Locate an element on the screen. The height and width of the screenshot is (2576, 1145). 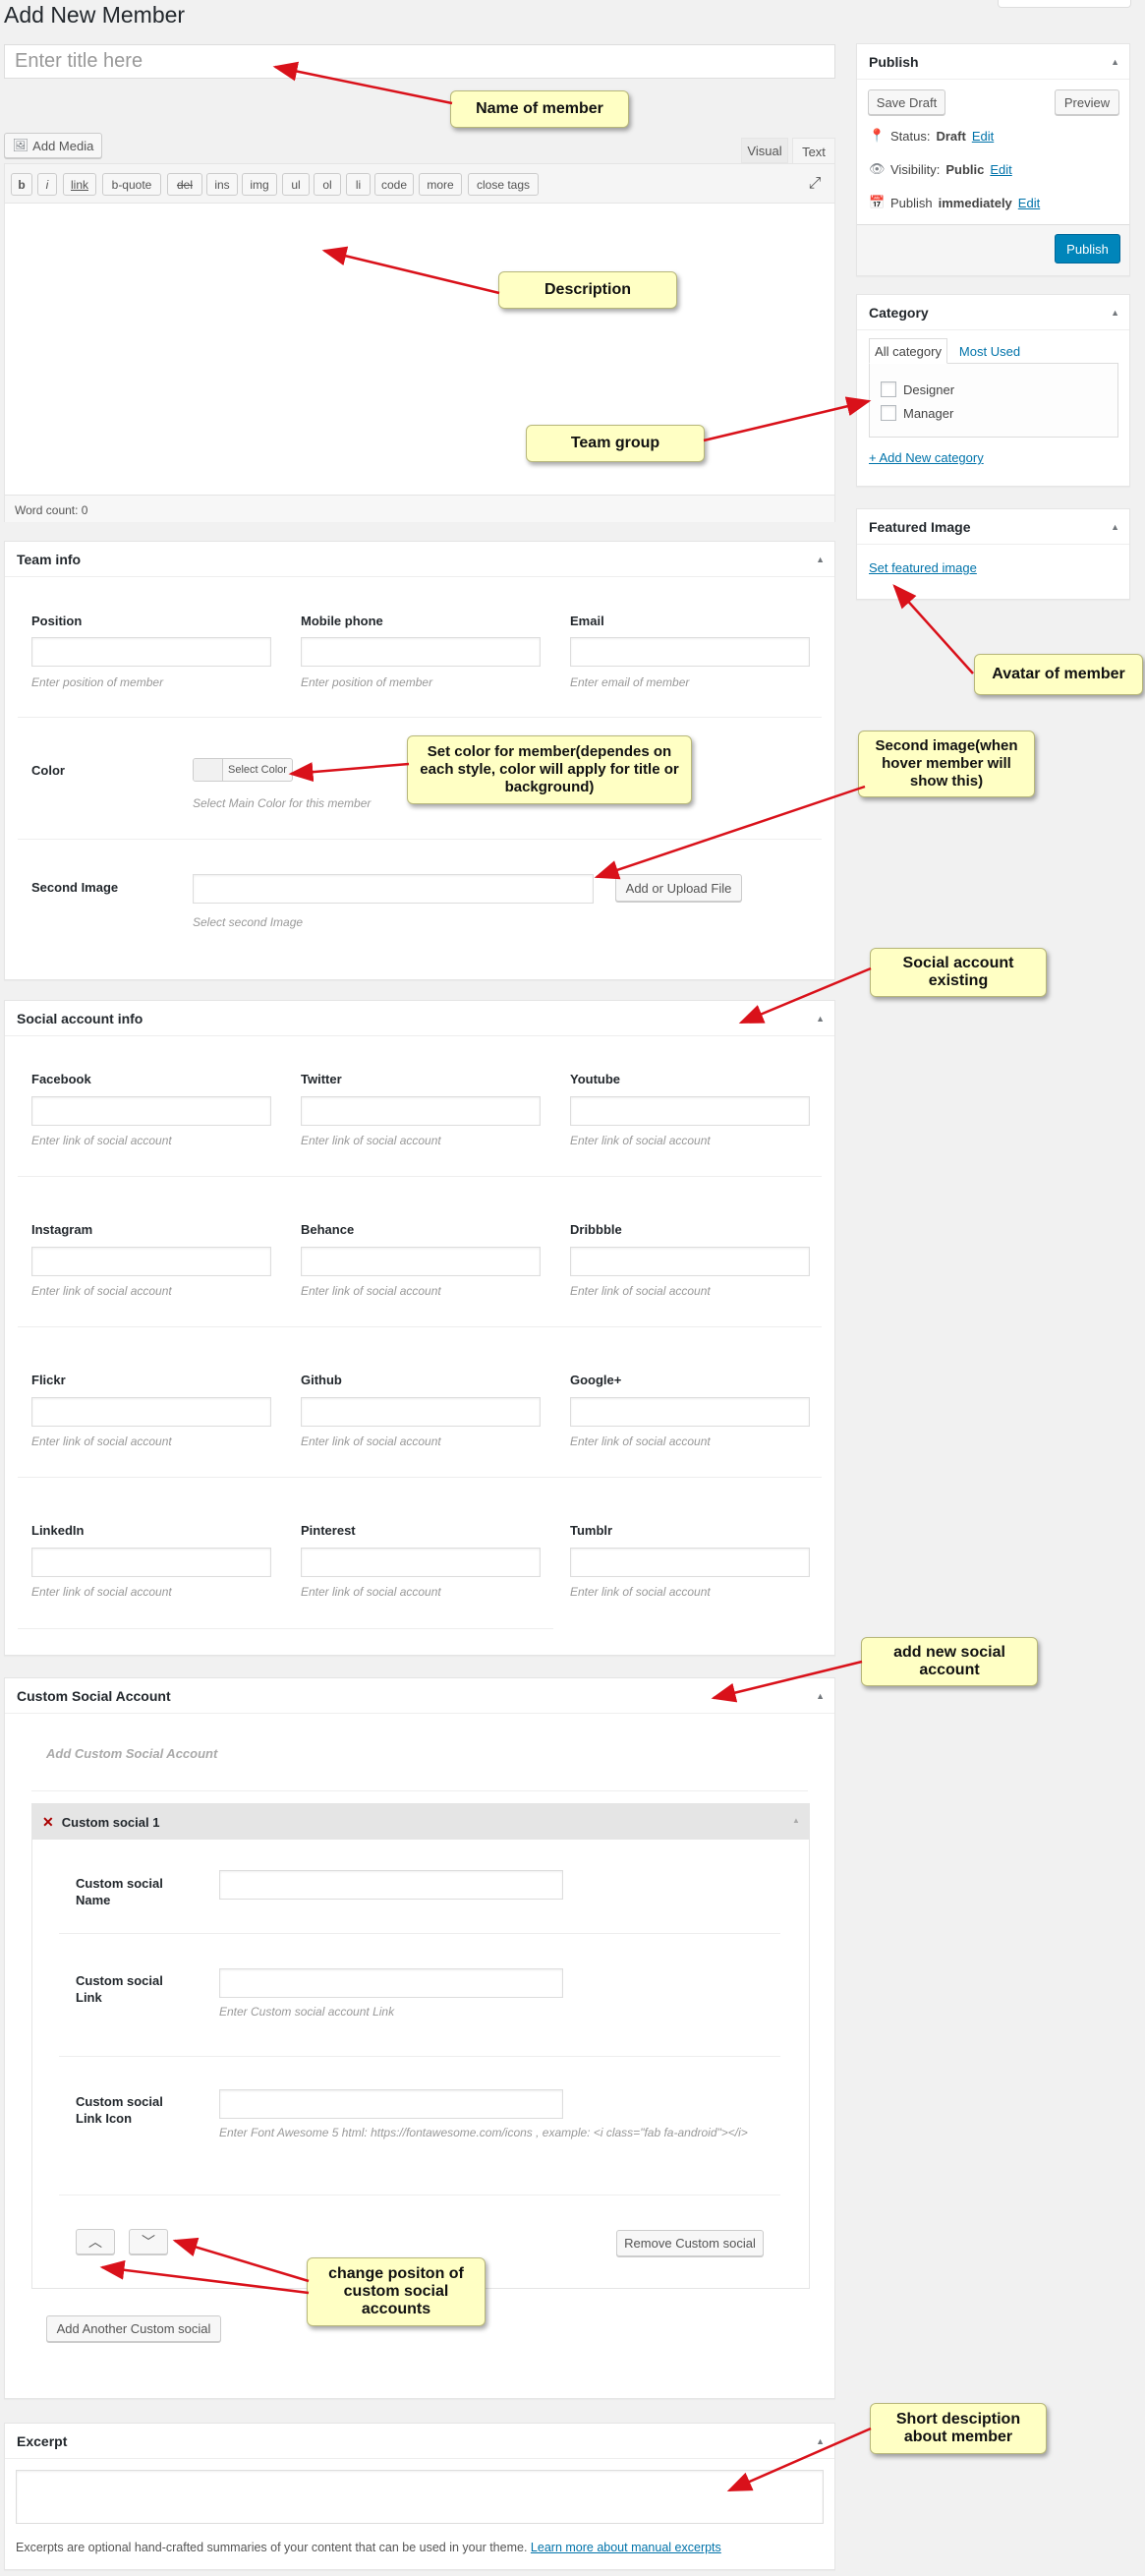
flickr-label: Flickr is located at coordinates (49, 1380).